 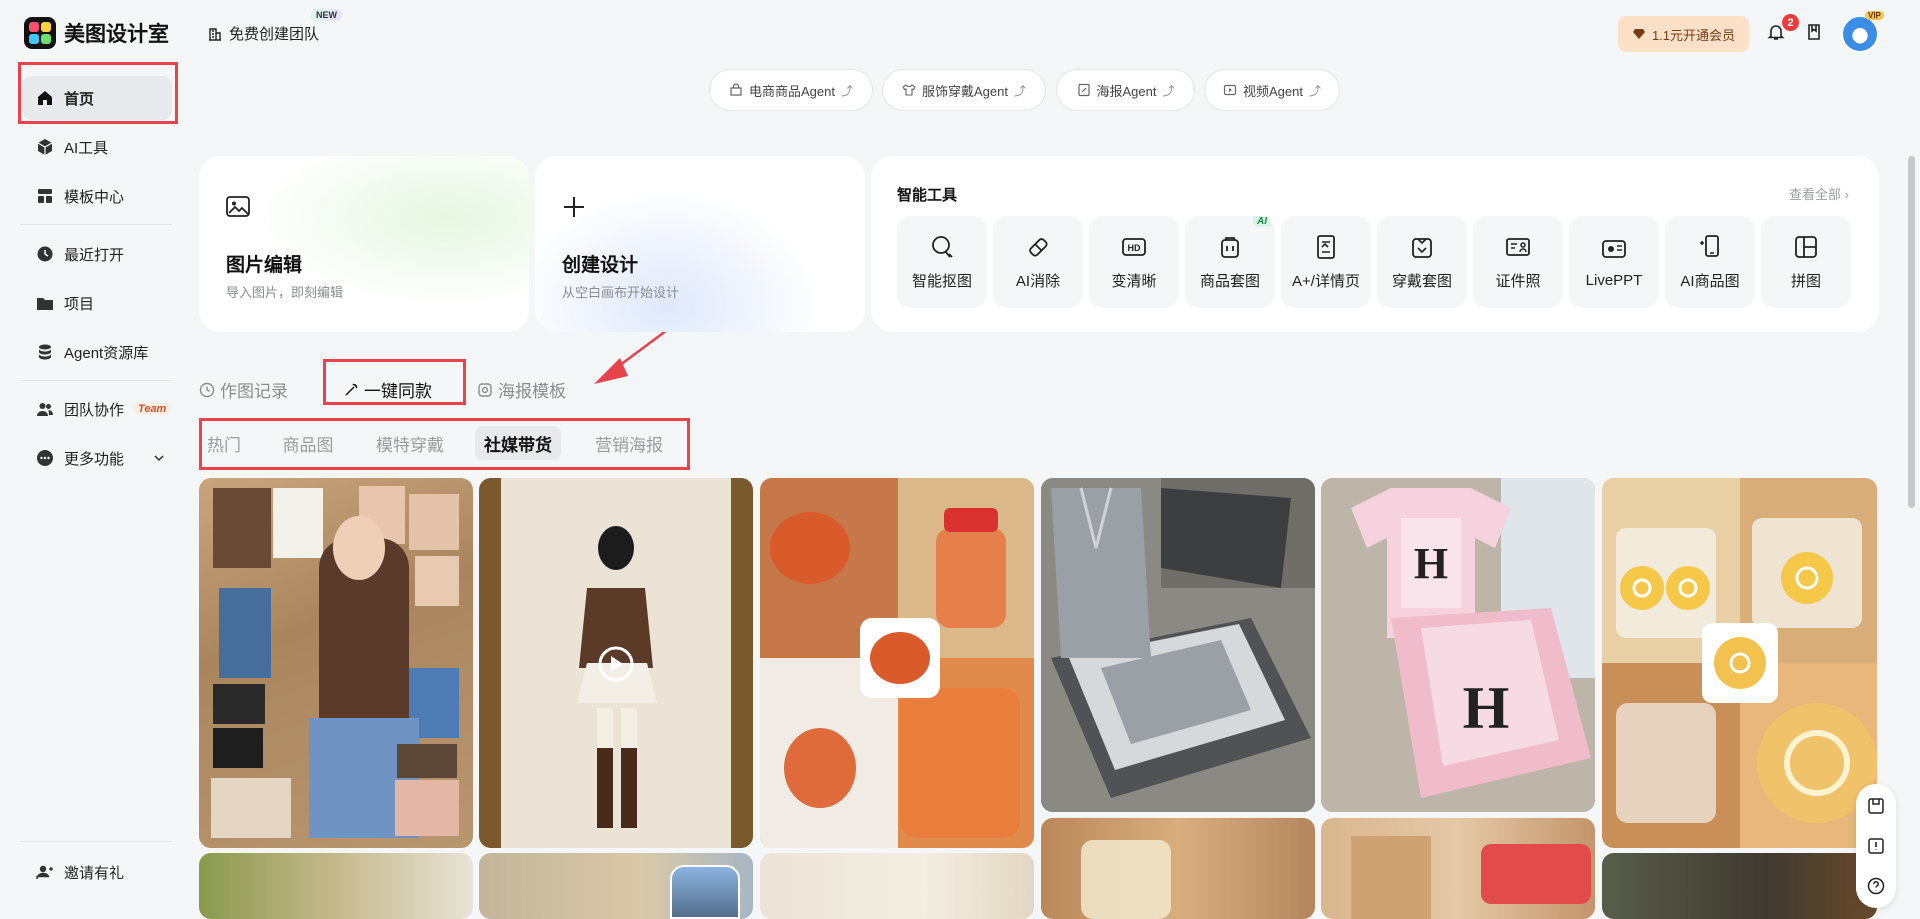 What do you see at coordinates (94, 197) in the screenshot?
I see `sidebar-item-label: 模板中心` at bounding box center [94, 197].